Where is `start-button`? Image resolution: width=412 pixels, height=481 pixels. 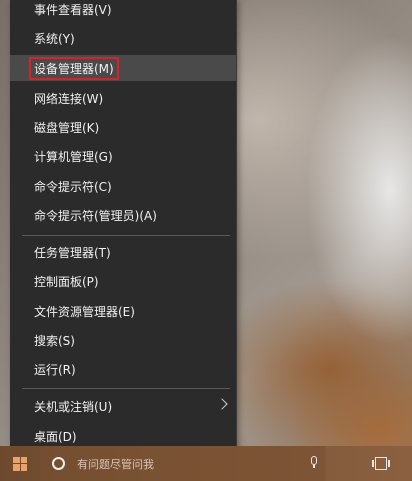 start-button is located at coordinates (20, 463).